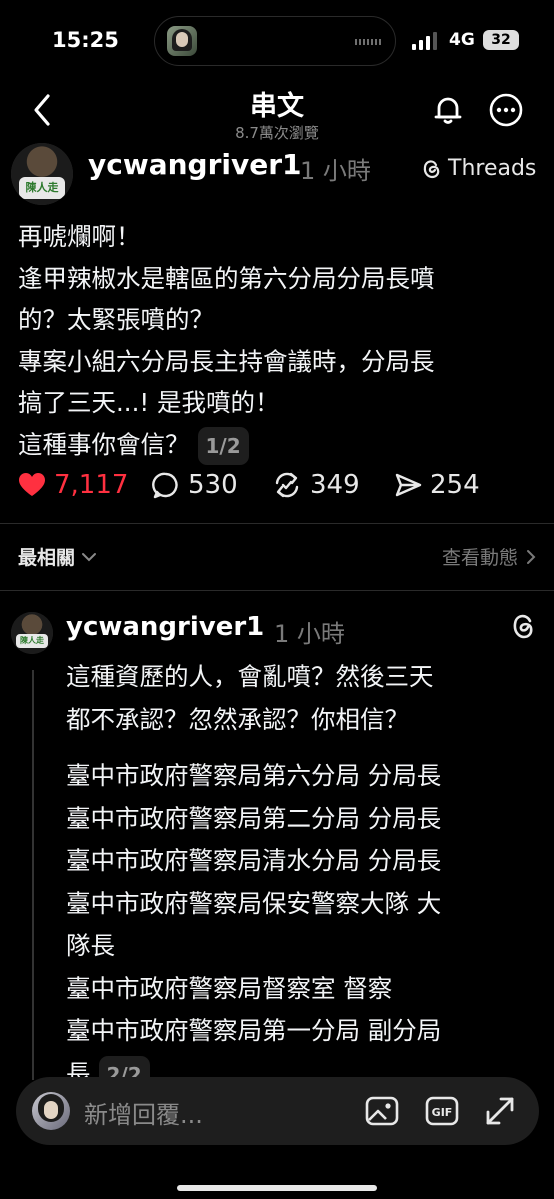 This screenshot has height=1199, width=554. I want to click on post-line: 逢甲辣椒水是轄區的第六分局分局長噴, so click(226, 278).